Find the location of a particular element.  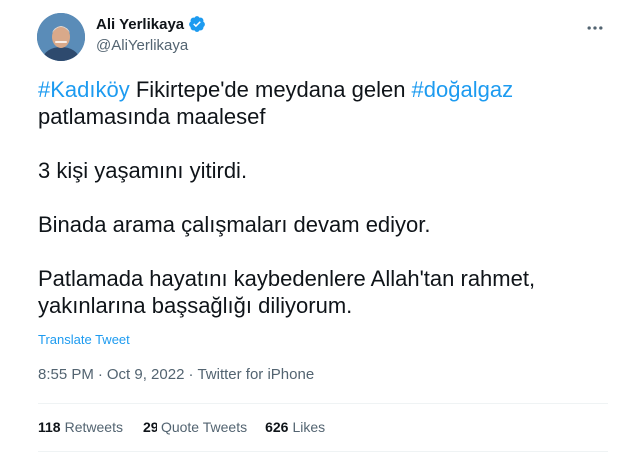

tweet-paragraph-3: Binada arama çalışmaları devam ediyor. is located at coordinates (234, 224).